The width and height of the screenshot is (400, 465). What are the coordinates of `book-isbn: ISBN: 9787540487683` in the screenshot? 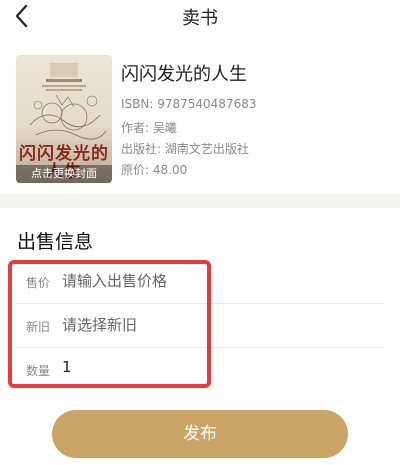 It's located at (189, 104).